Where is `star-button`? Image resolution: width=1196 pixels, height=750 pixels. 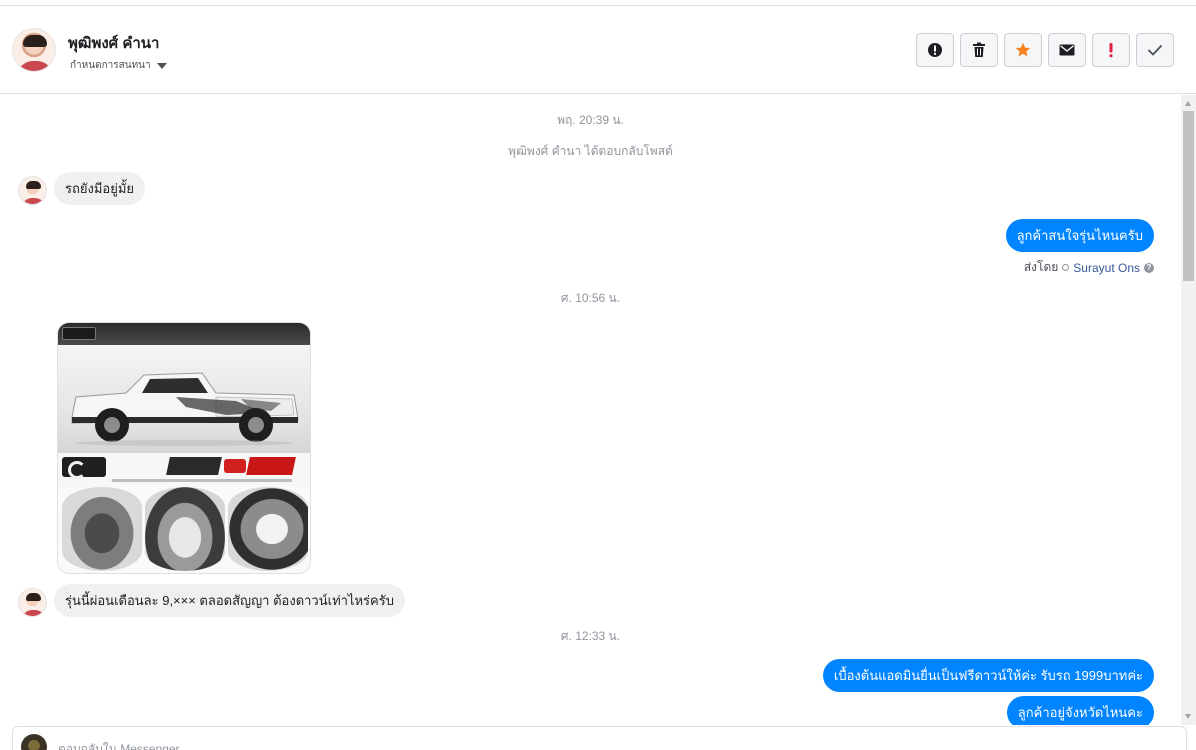
star-button is located at coordinates (1023, 50).